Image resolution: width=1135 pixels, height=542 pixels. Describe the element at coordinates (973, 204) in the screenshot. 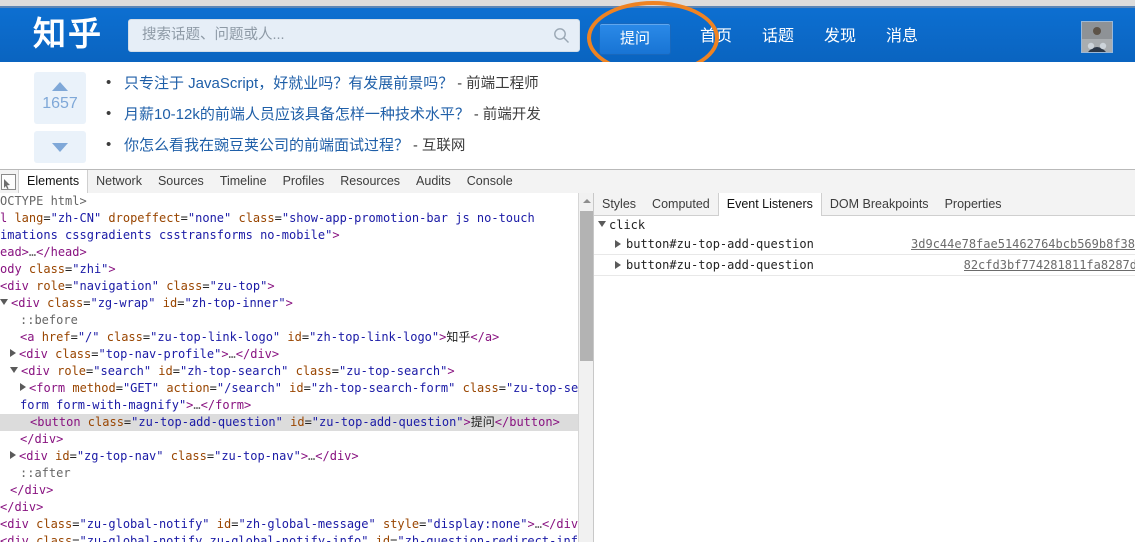

I see `sidebar-tab-properties: Properties` at that location.